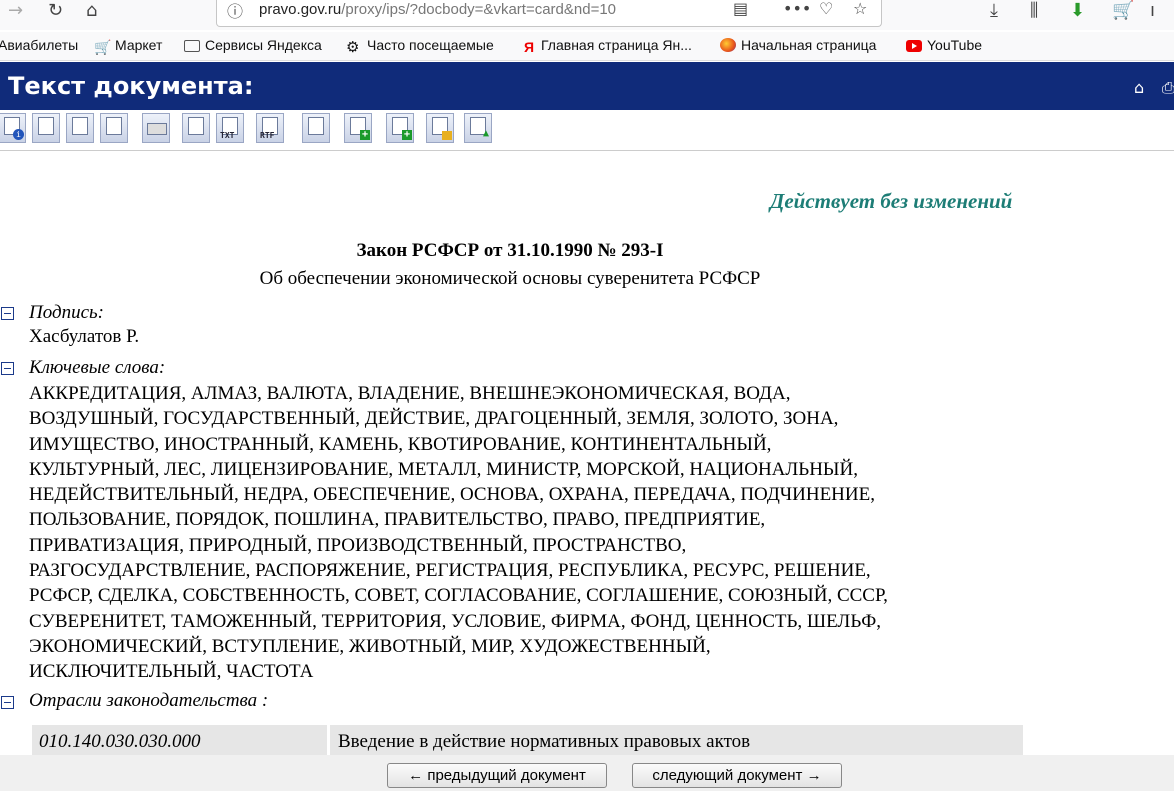 This screenshot has height=791, width=1174. What do you see at coordinates (131, 86) in the screenshot?
I see `page-title: Текст документа:` at bounding box center [131, 86].